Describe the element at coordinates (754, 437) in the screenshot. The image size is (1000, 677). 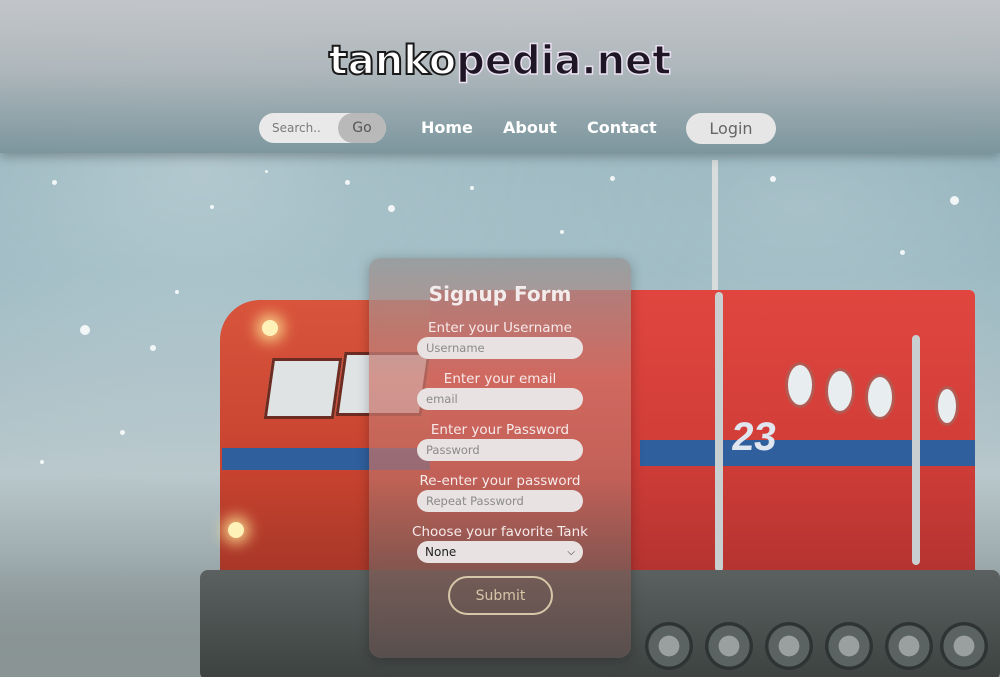
I see `vehicle-number: 23` at that location.